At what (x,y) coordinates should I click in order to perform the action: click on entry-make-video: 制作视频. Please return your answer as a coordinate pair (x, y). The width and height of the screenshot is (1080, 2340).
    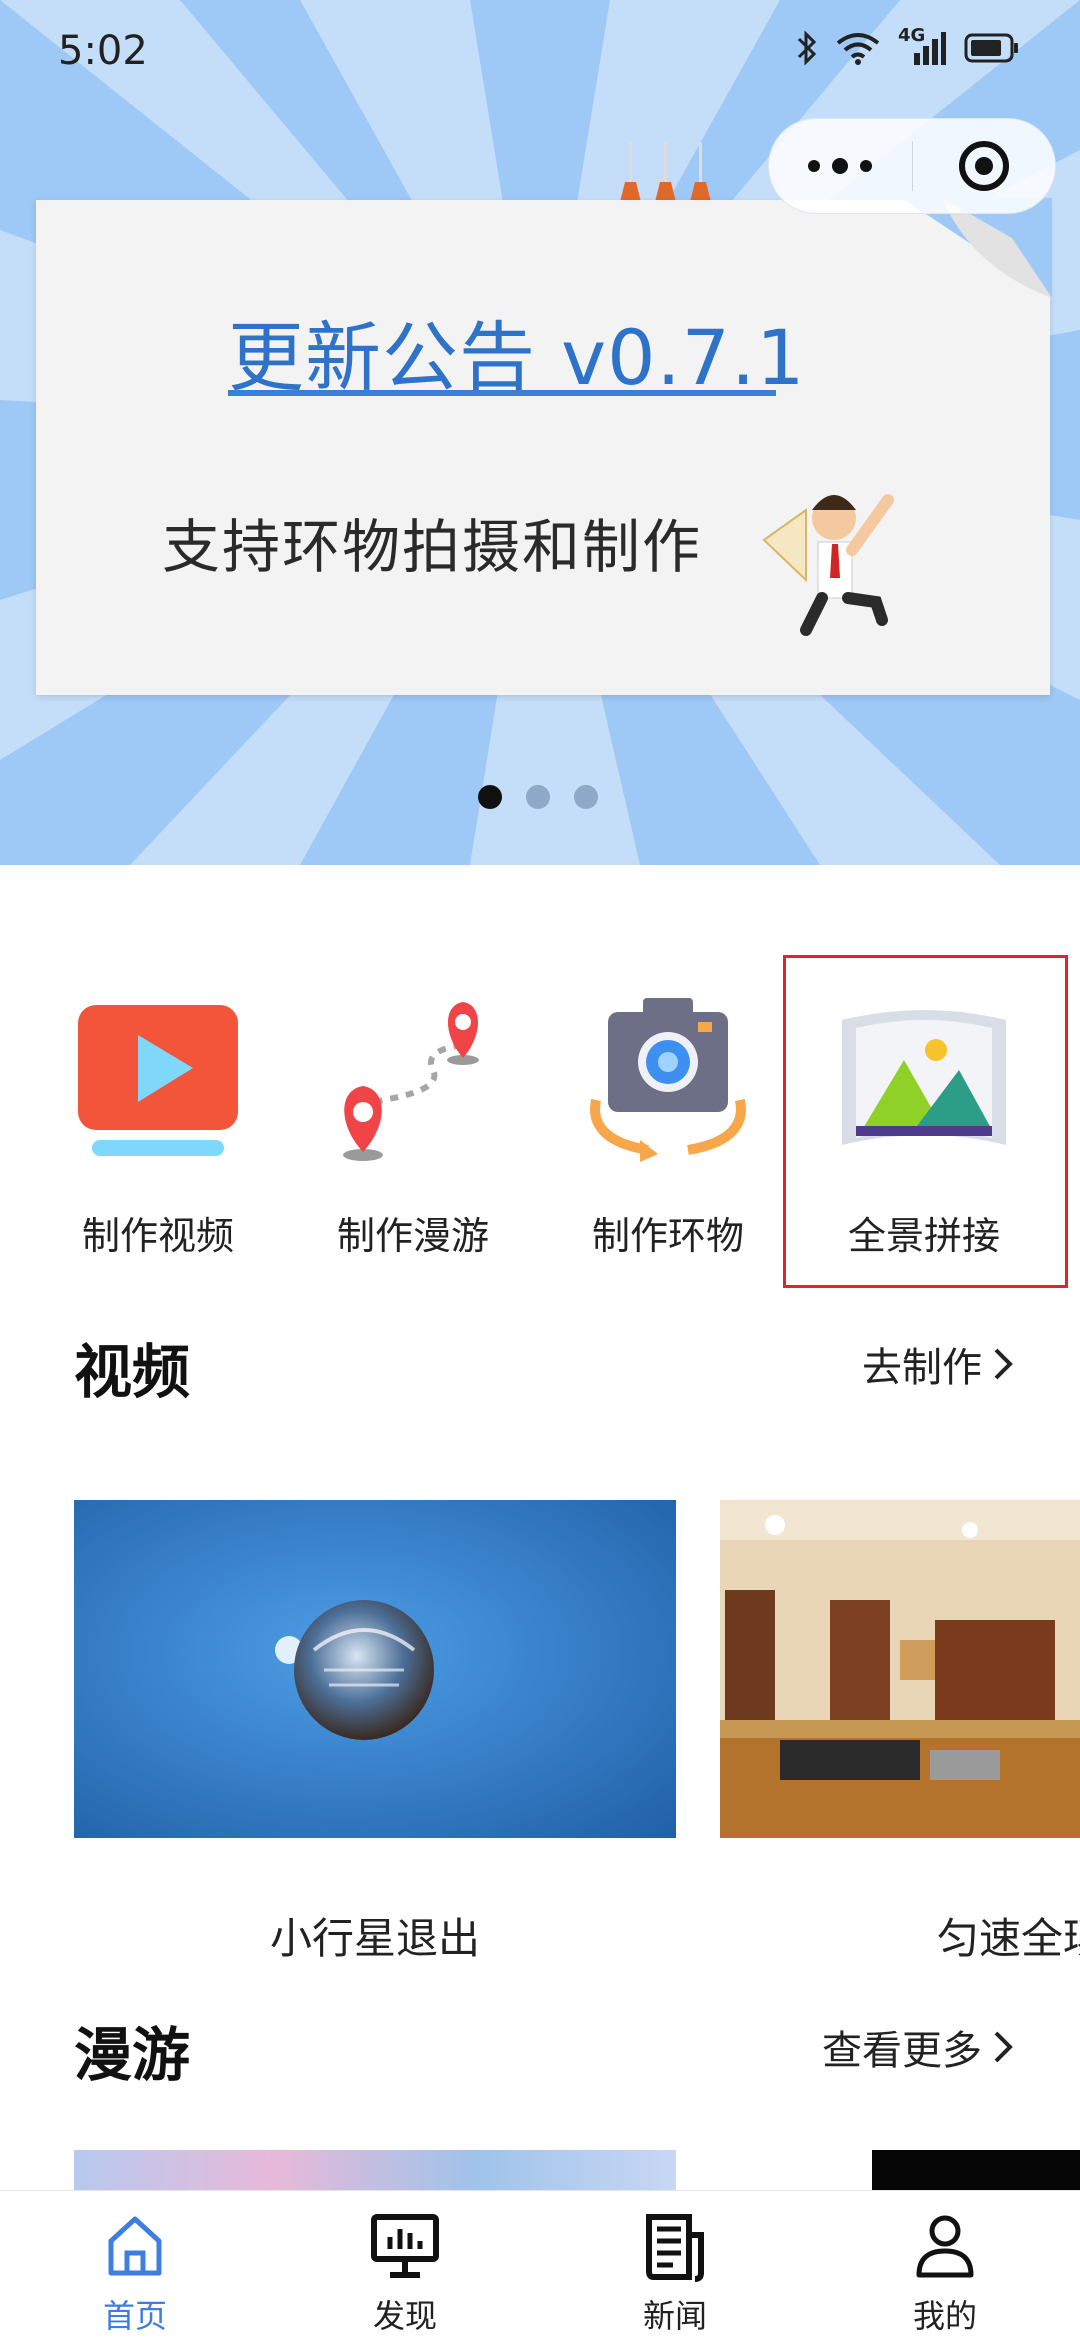
    Looking at the image, I should click on (158, 1110).